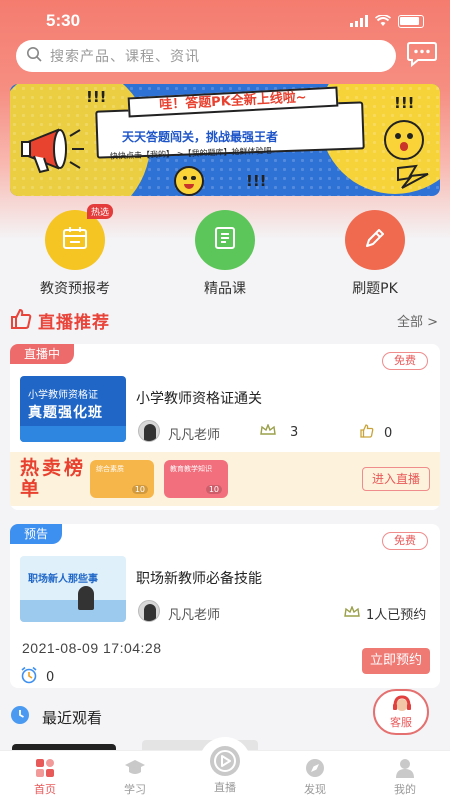  I want to click on hot-list-label: 热卖榜单, so click(53, 478).